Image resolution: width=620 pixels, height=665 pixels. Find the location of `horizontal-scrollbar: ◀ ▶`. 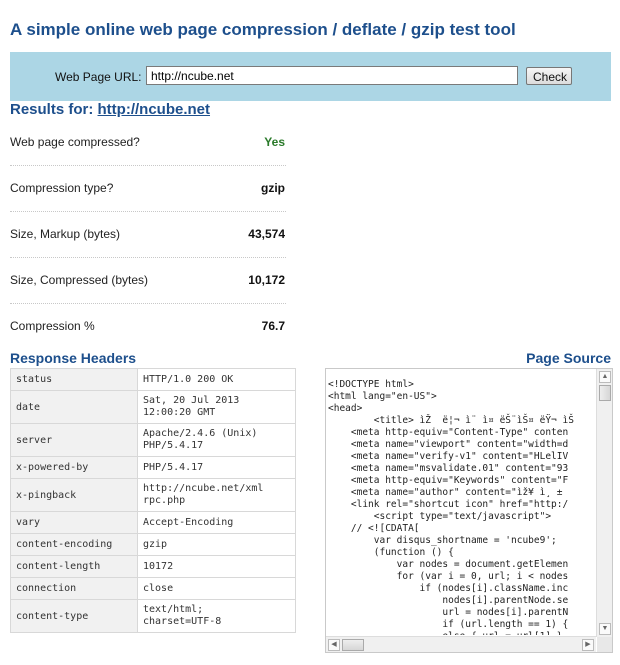

horizontal-scrollbar: ◀ ▶ is located at coordinates (461, 644).